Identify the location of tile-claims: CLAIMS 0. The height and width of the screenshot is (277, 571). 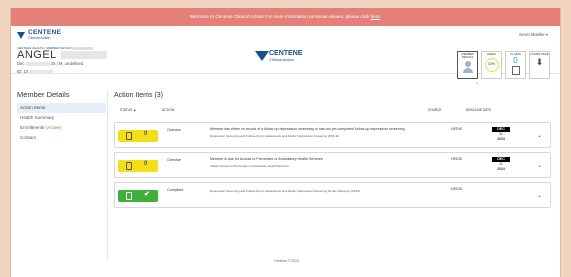
(515, 65).